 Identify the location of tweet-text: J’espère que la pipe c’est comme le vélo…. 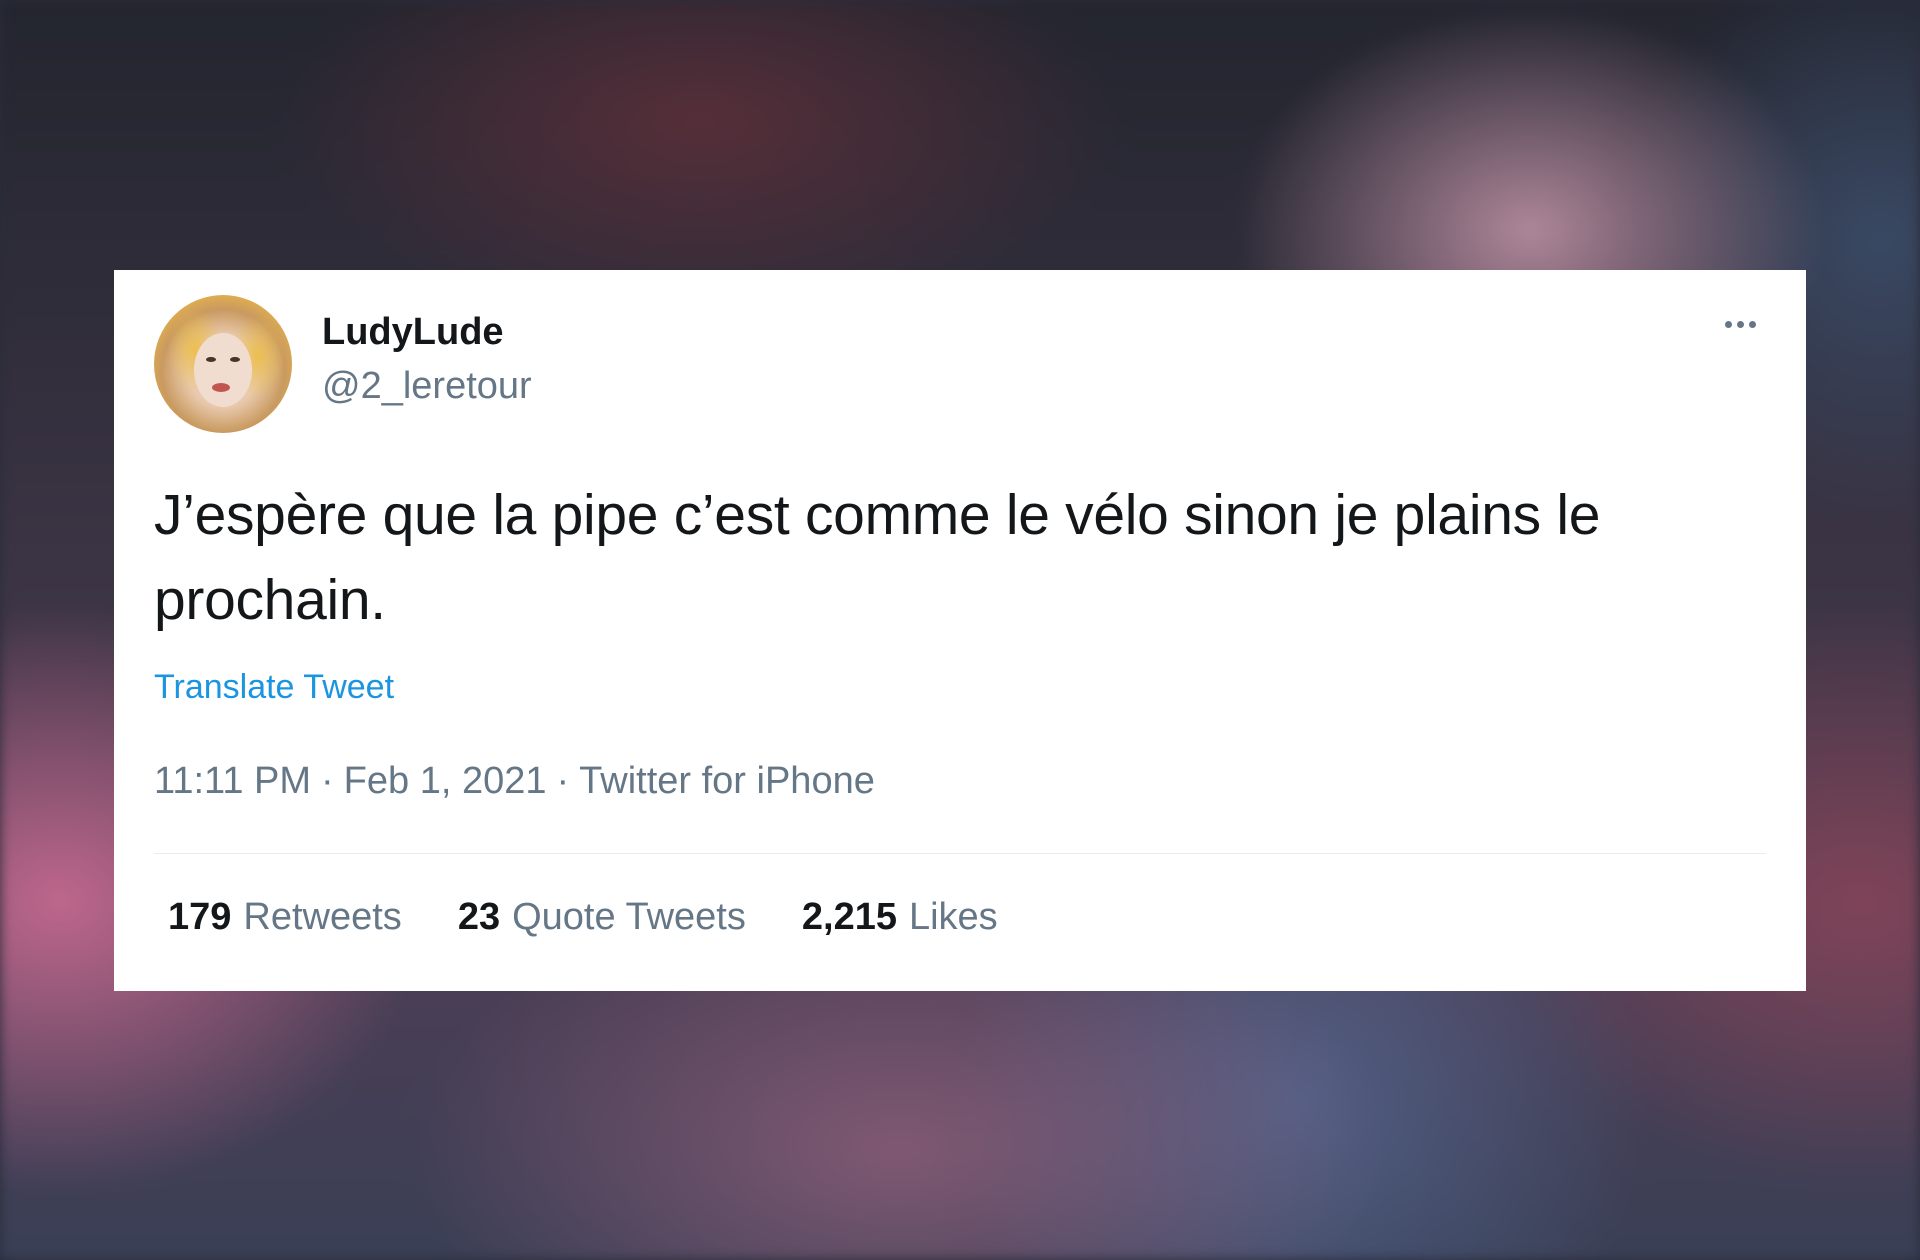
(877, 557).